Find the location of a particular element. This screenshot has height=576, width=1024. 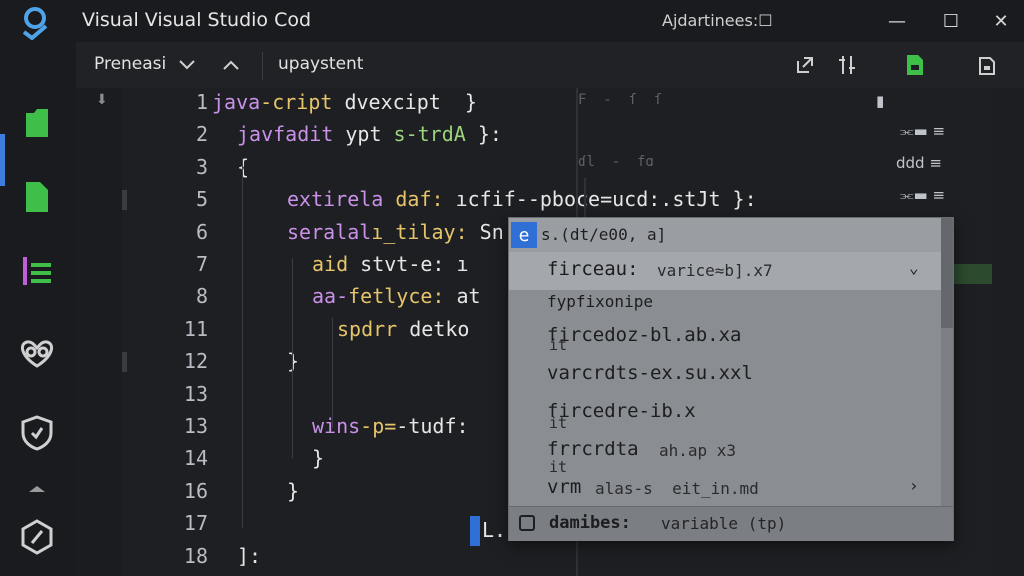

code-line: aa-fetlyce: at is located at coordinates (396, 296).